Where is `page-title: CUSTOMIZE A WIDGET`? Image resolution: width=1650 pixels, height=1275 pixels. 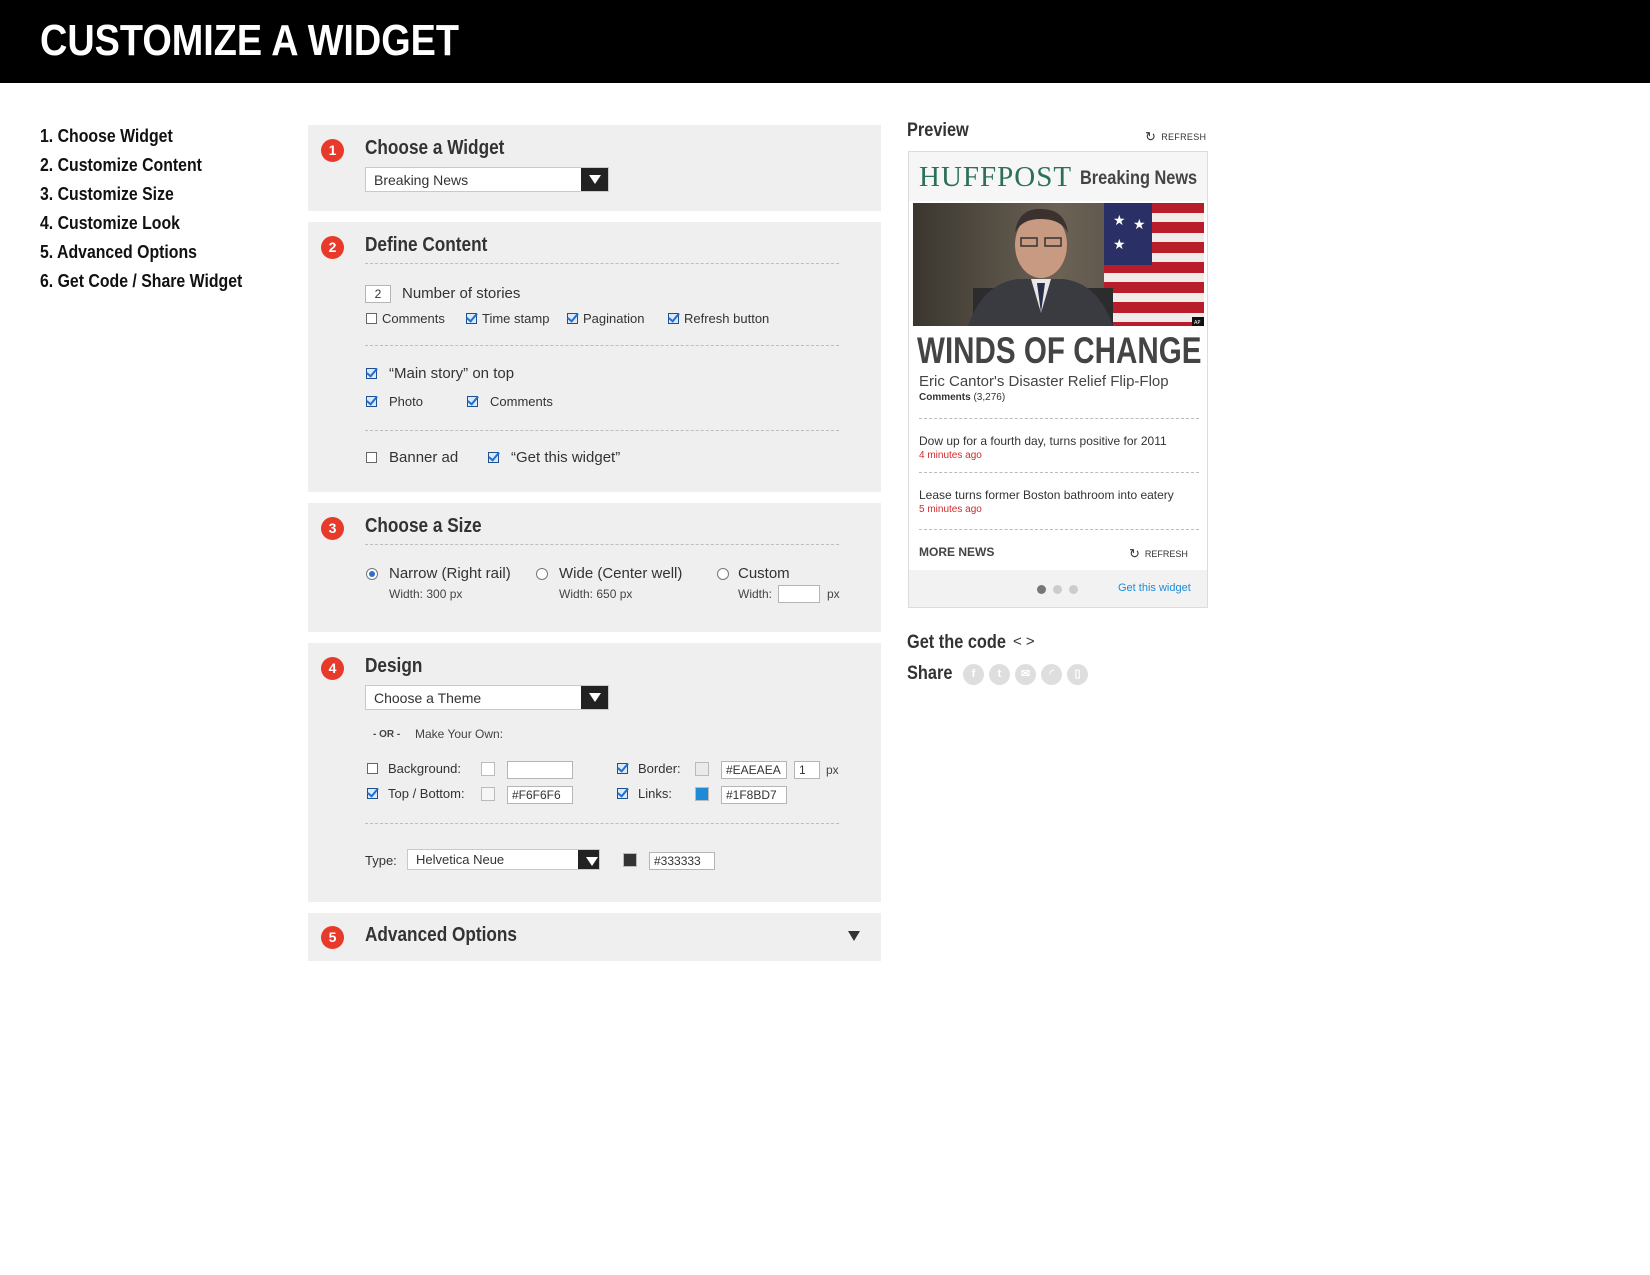
page-title: CUSTOMIZE A WIDGET is located at coordinates (250, 40).